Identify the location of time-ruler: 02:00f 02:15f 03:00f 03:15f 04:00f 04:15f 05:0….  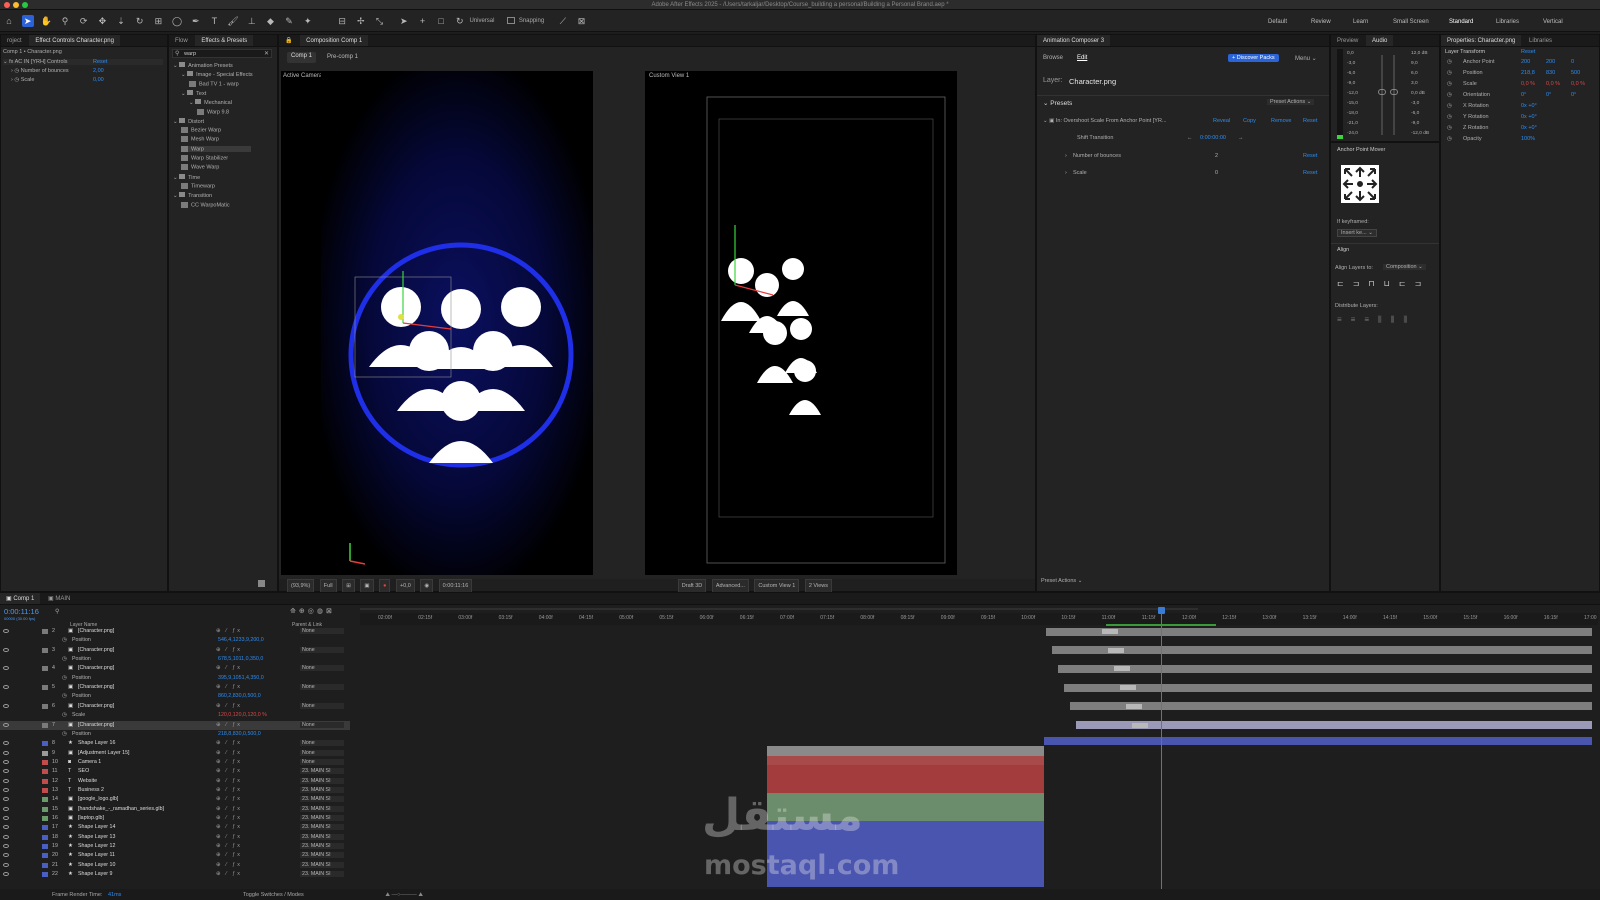
(979, 619).